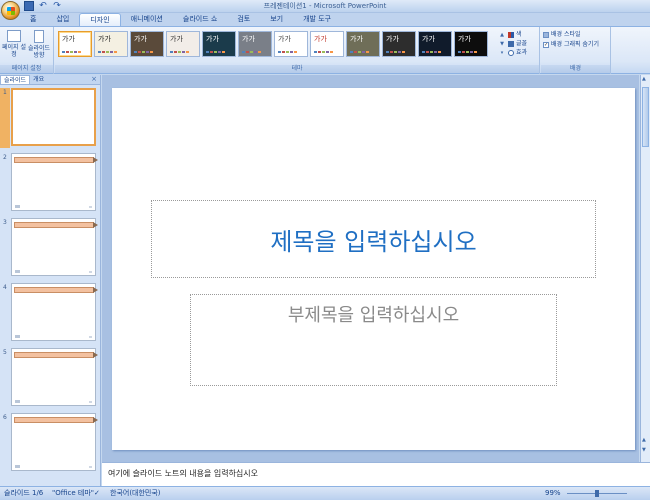 This screenshot has height=500, width=650. What do you see at coordinates (147, 19) in the screenshot?
I see `tab-animations: 애니메이션` at bounding box center [147, 19].